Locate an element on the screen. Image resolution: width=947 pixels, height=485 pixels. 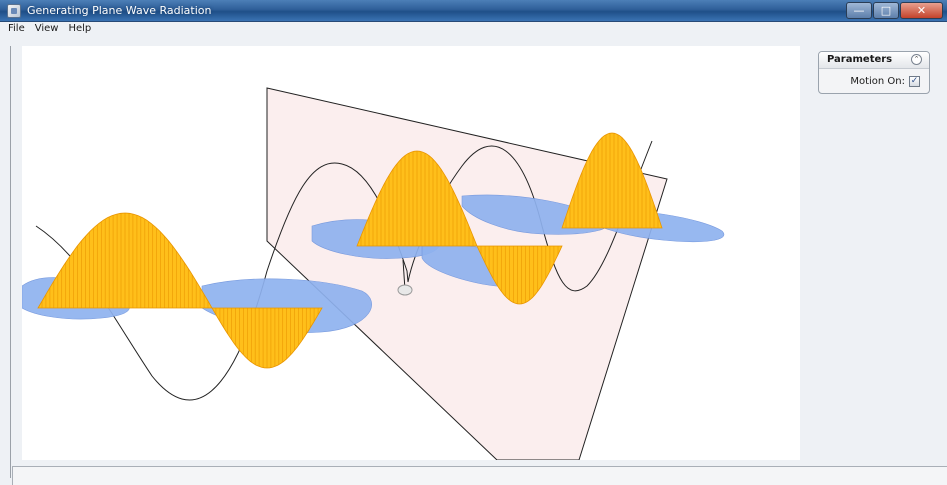
parameters-panel: Parameters ⌃ Motion On: ✓ is located at coordinates (874, 72).